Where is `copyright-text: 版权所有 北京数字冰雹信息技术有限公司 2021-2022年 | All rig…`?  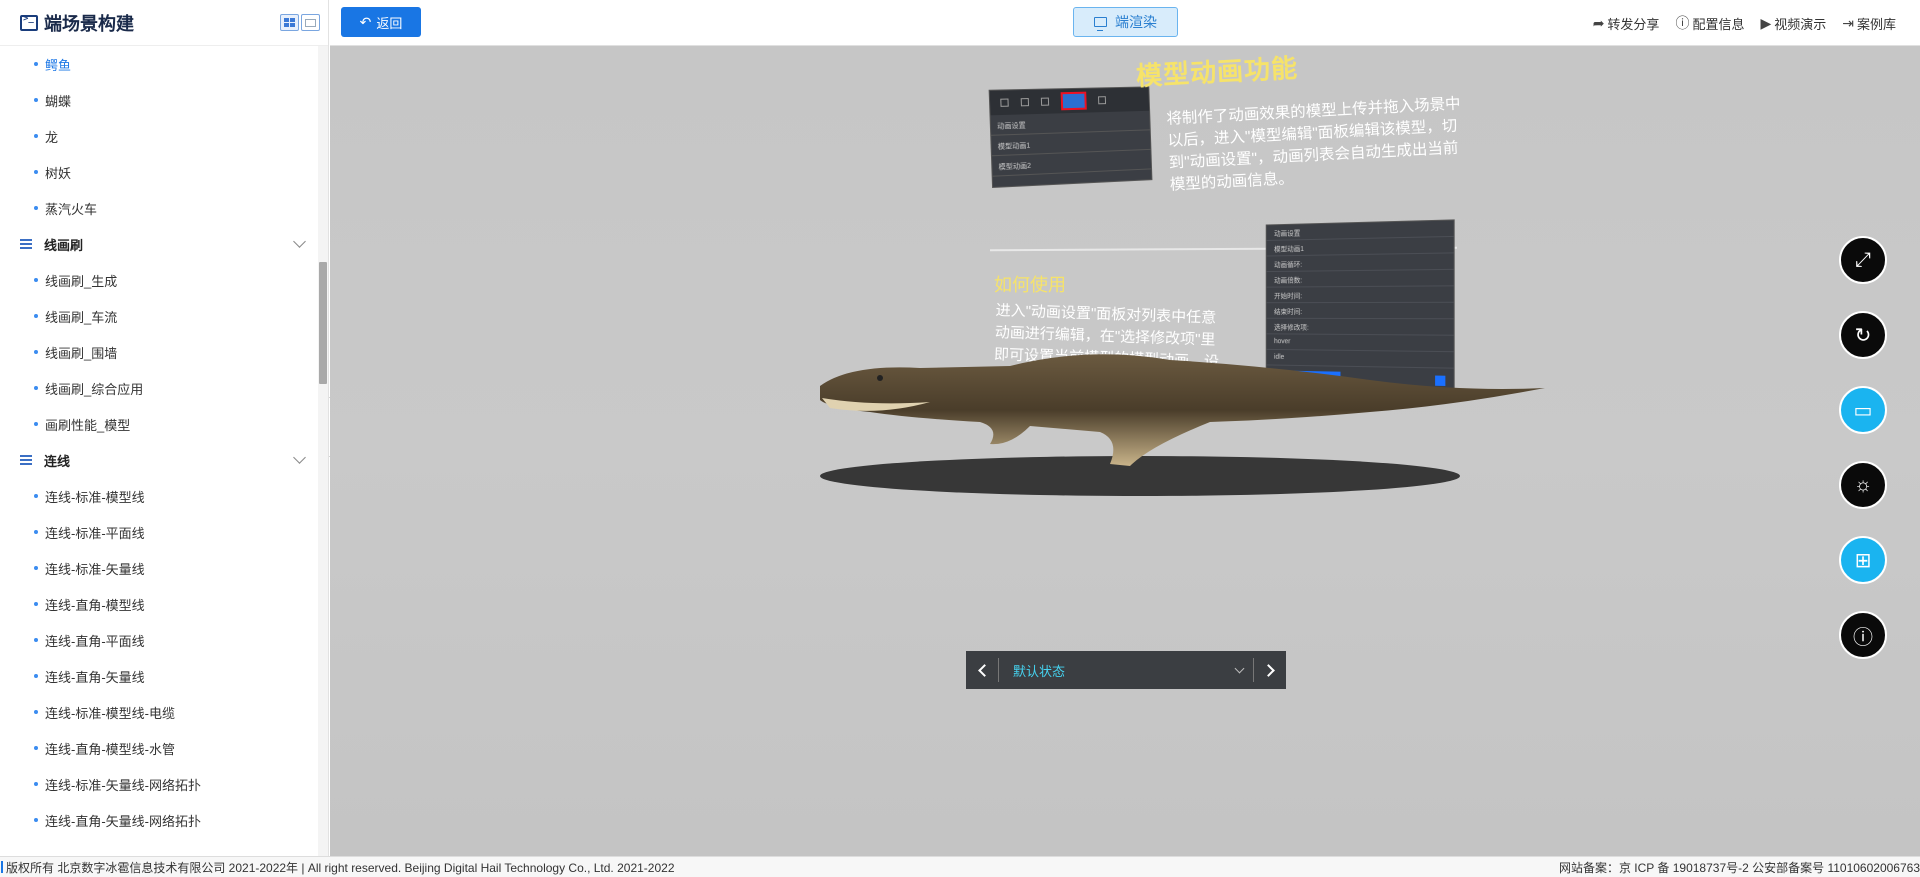
copyright-text: 版权所有 北京数字冰雹信息技术有限公司 2021-2022年 | All rig… is located at coordinates (340, 867).